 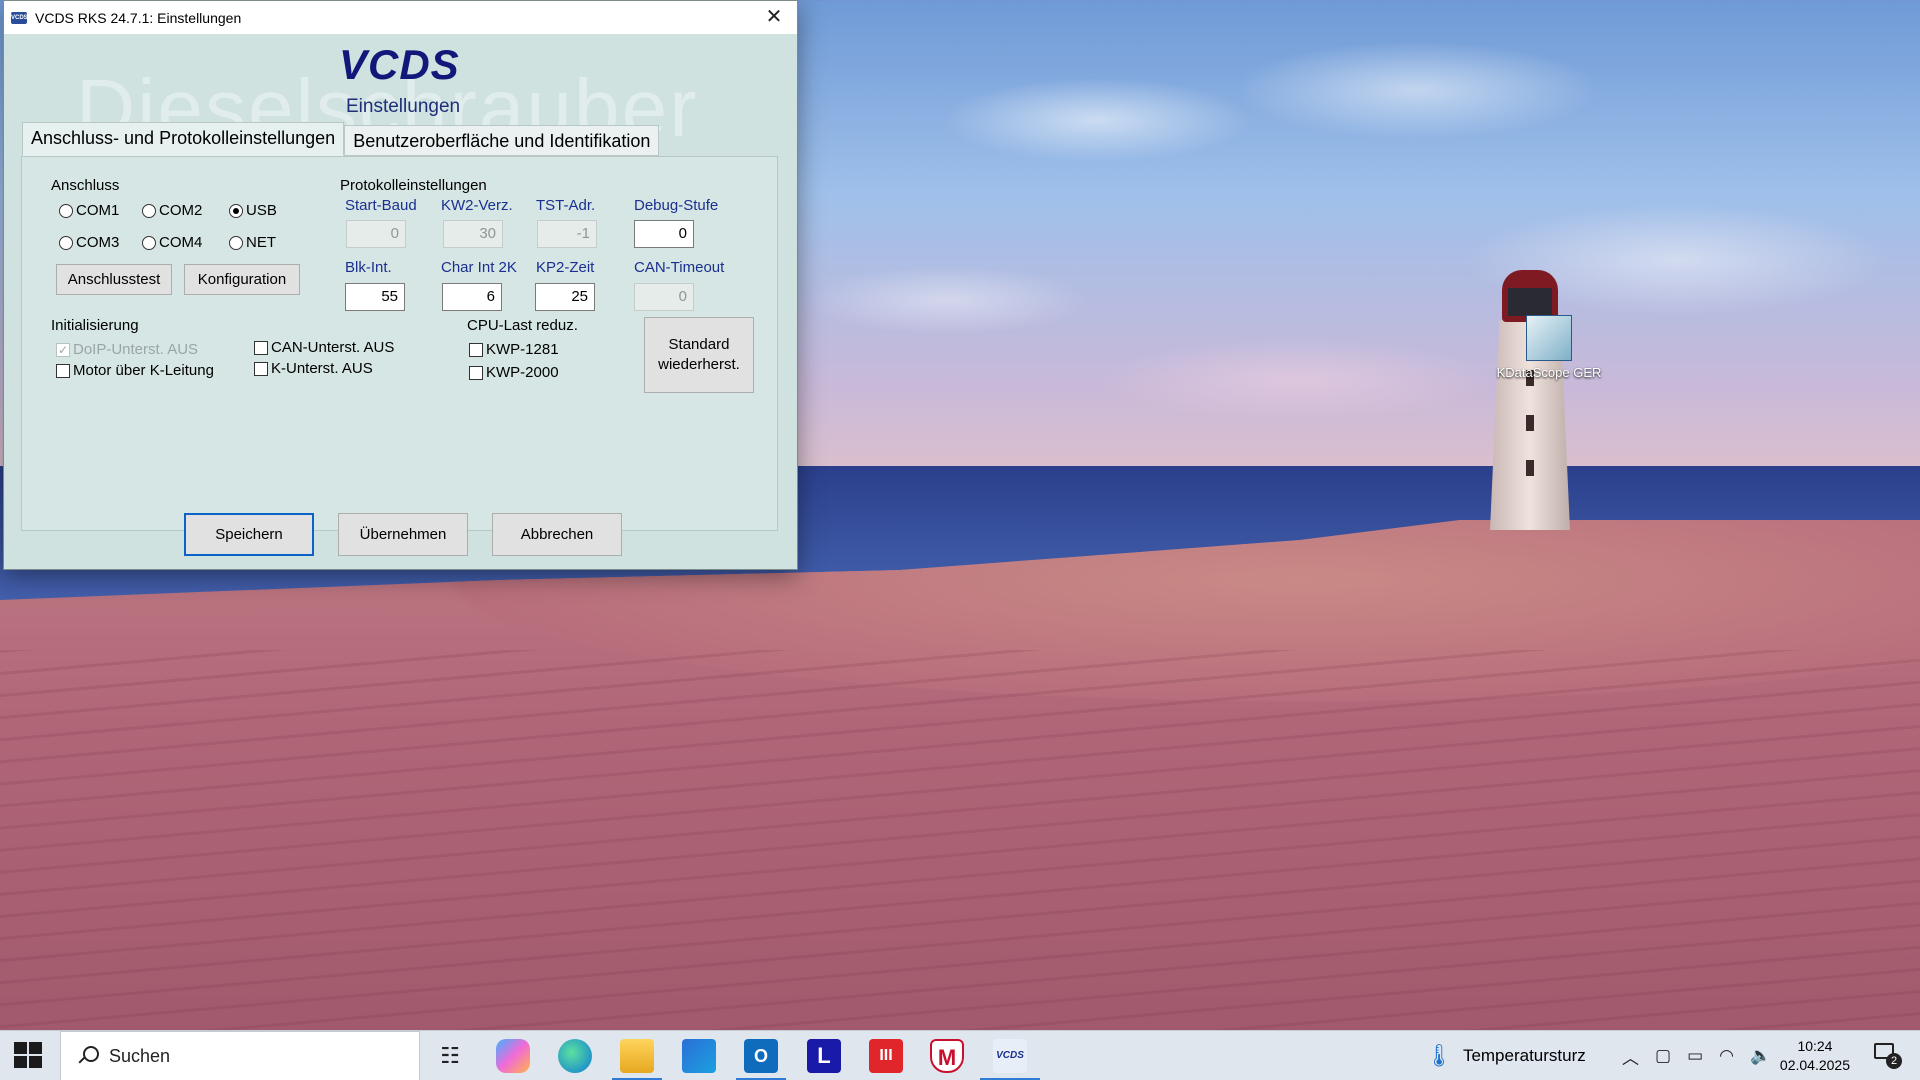 I want to click on start-baud-label: Start-Baud, so click(x=381, y=205).